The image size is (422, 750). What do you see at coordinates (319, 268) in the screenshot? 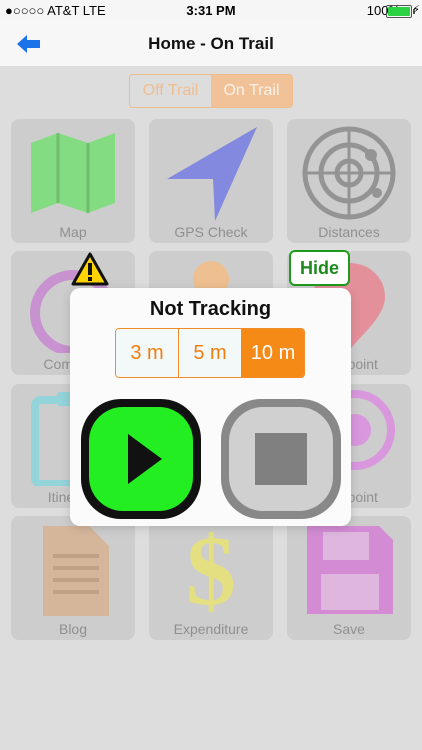
I see `hide-button: Hide` at bounding box center [319, 268].